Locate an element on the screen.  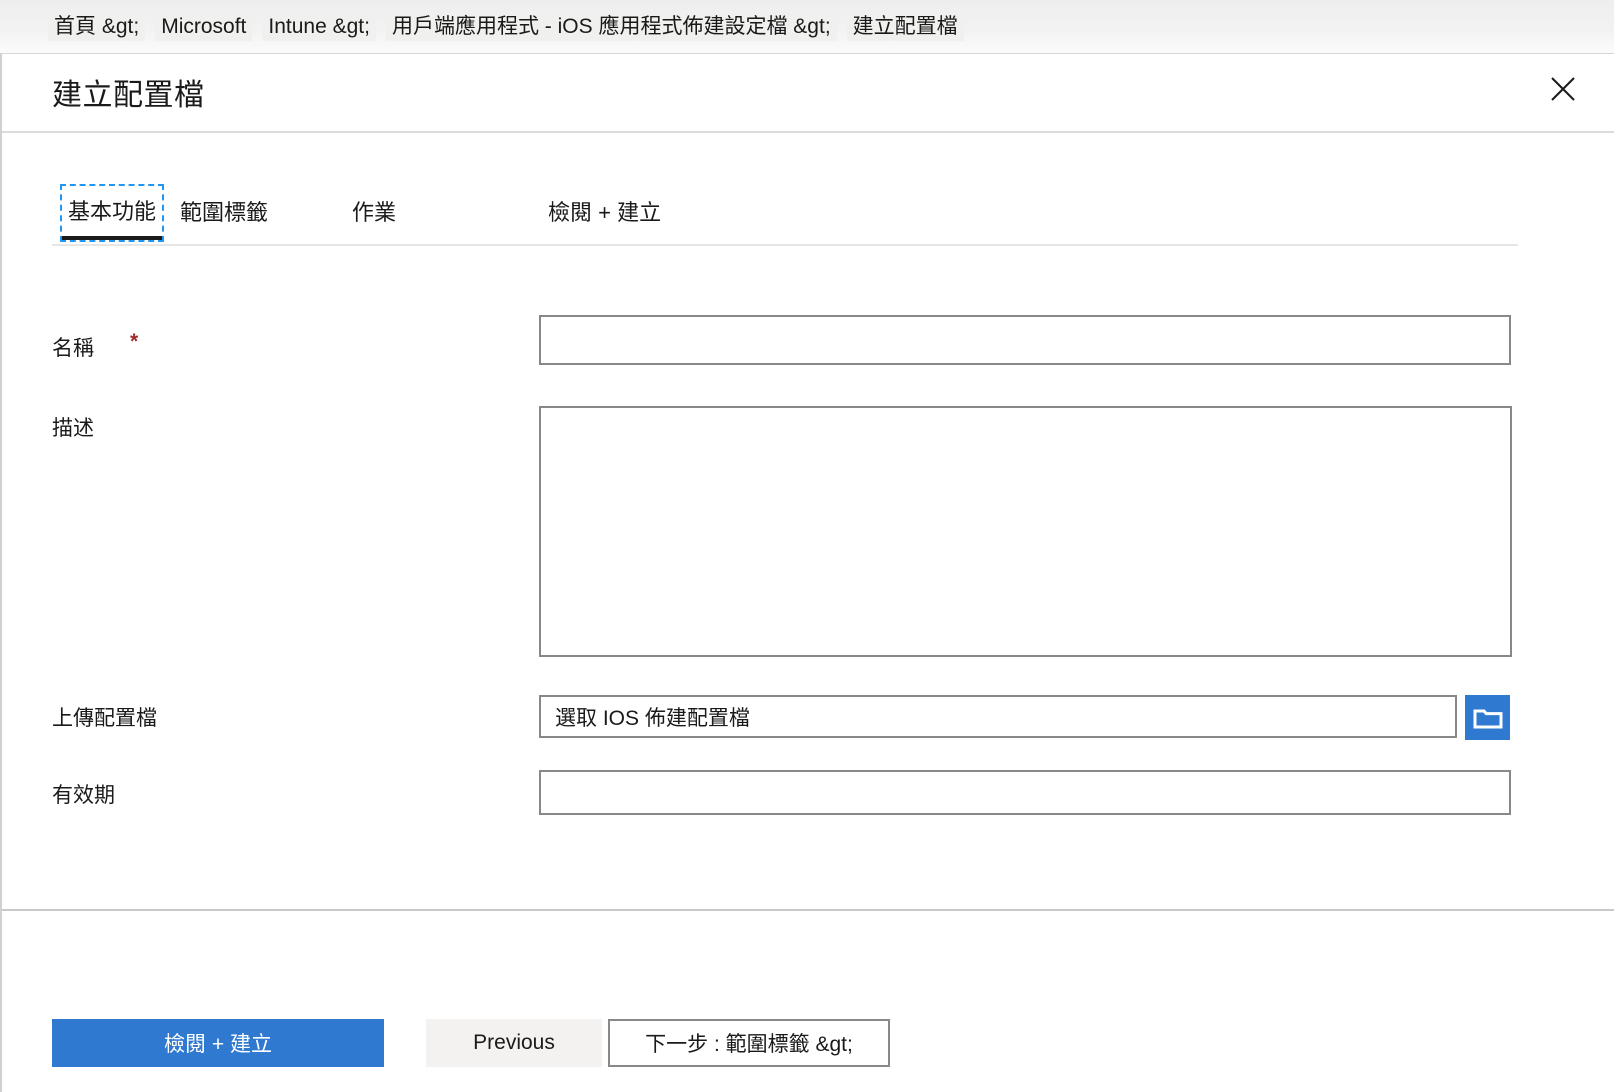
page-title: 建立配置檔 is located at coordinates (128, 95).